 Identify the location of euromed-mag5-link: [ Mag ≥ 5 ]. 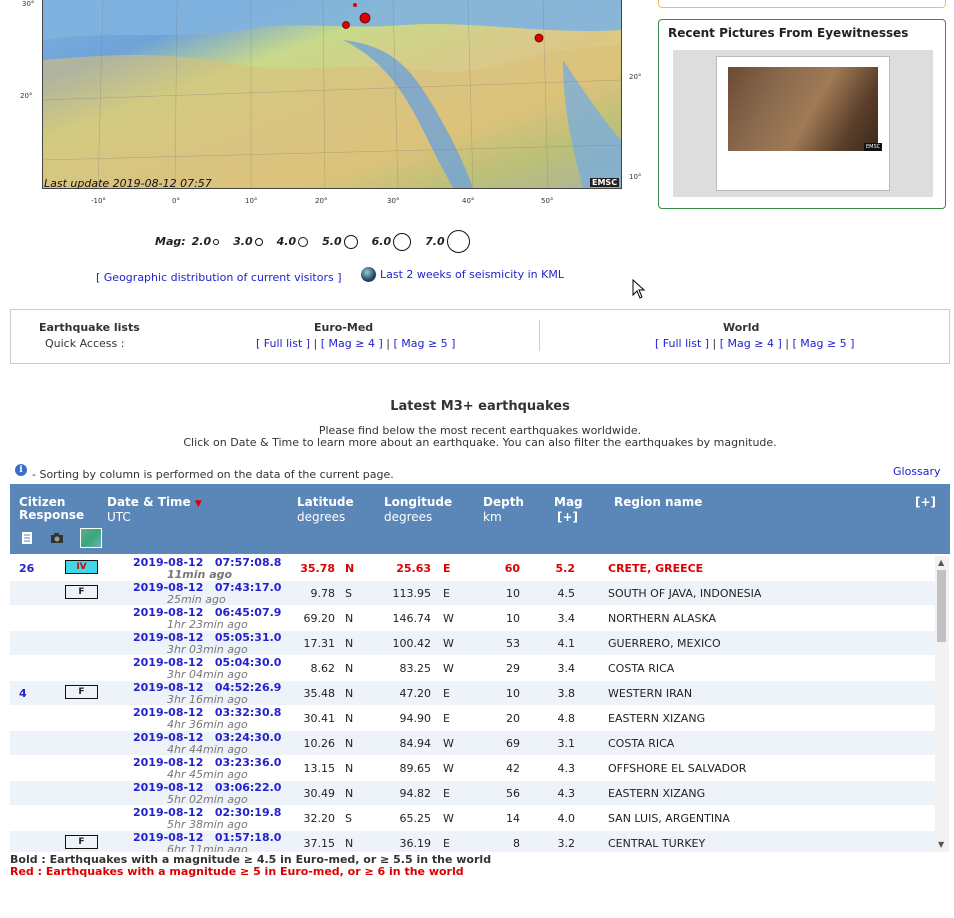
(424, 343).